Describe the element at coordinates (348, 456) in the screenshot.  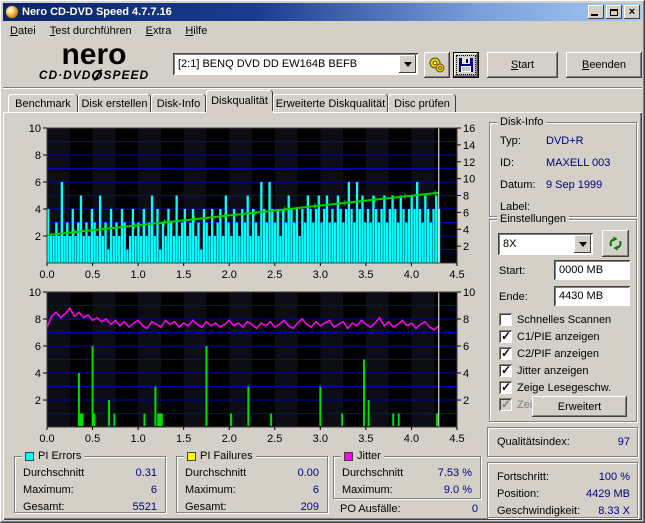
I see `jitter-legend-swatch` at that location.